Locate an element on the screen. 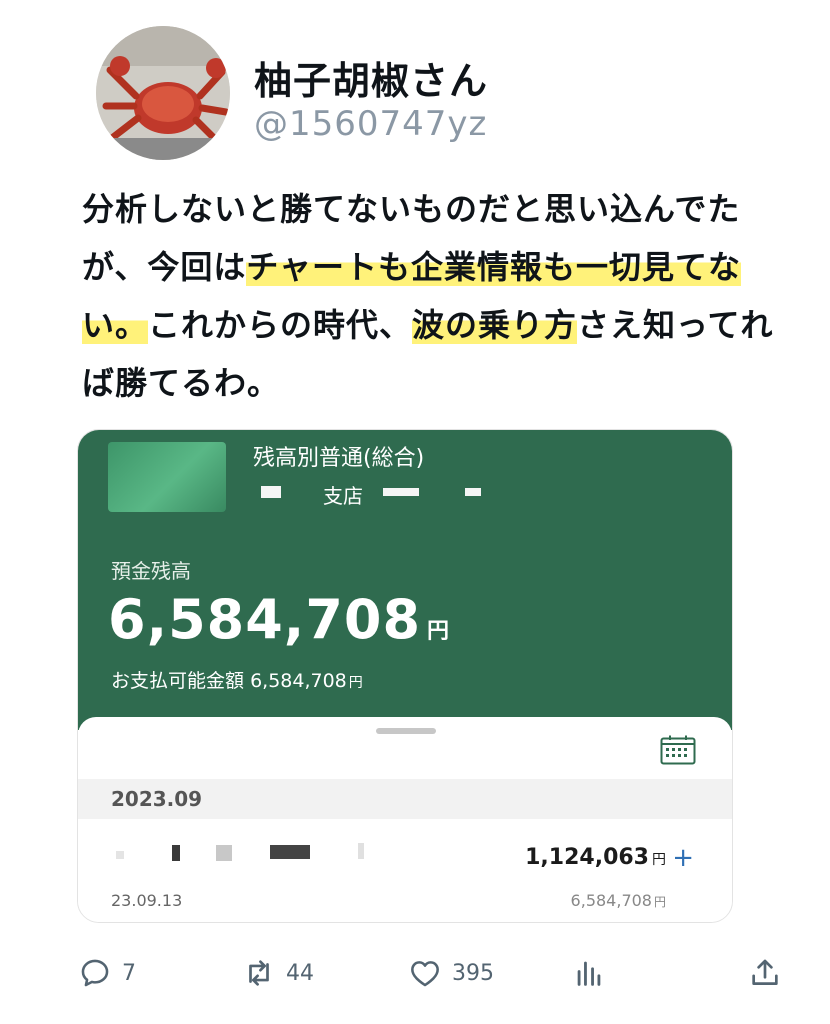  available-amount-row: お支払可能金額 6,584,708 円 is located at coordinates (237, 679).